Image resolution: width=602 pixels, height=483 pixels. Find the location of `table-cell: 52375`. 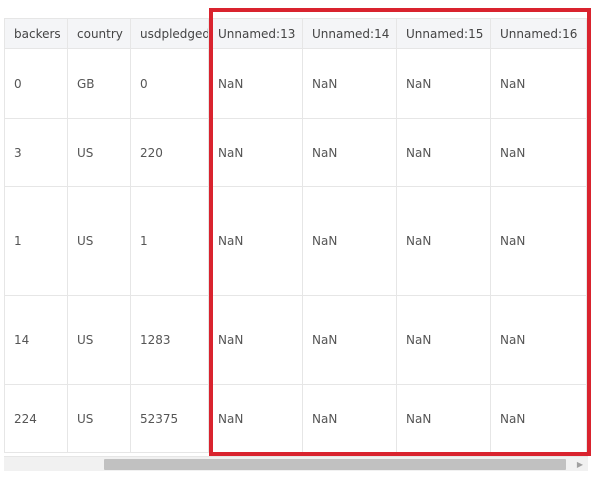

table-cell: 52375 is located at coordinates (169, 418).